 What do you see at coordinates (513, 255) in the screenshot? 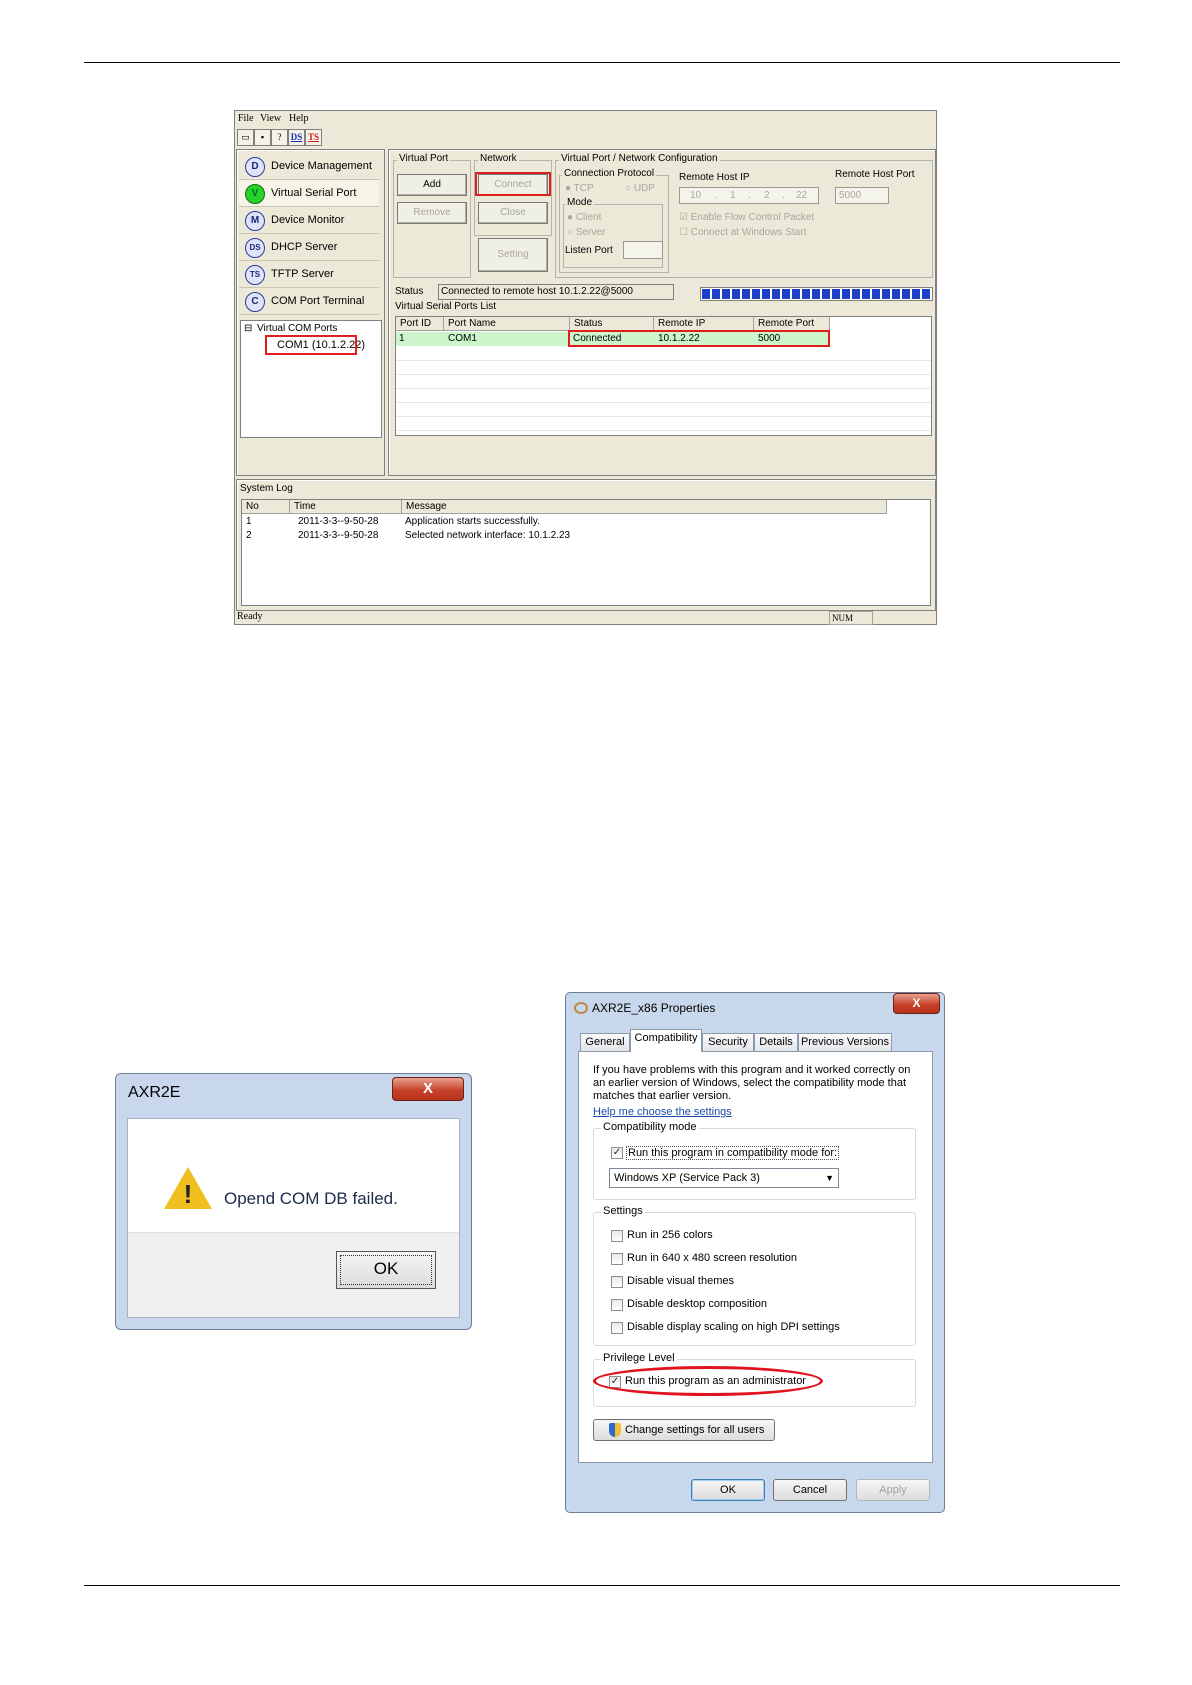
I see `setting-button: Setting` at bounding box center [513, 255].